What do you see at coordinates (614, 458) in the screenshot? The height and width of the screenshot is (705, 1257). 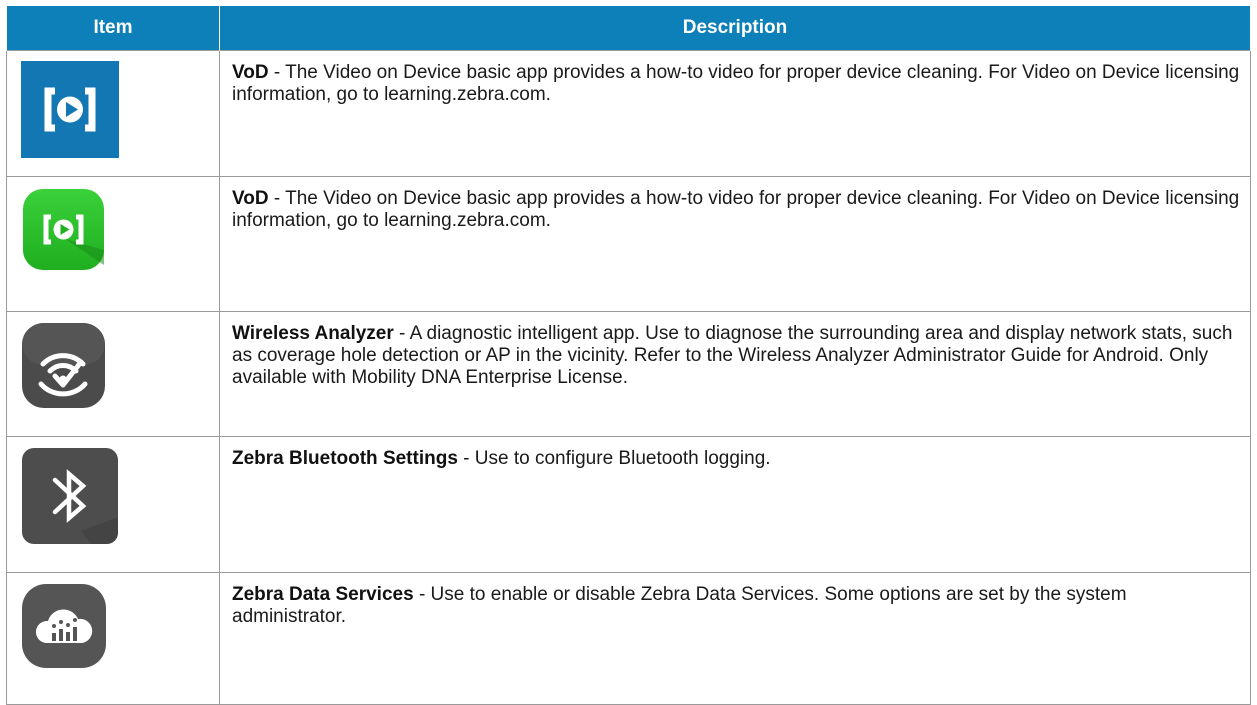 I see `app-description: - Use to configure Bluetooth logging.` at bounding box center [614, 458].